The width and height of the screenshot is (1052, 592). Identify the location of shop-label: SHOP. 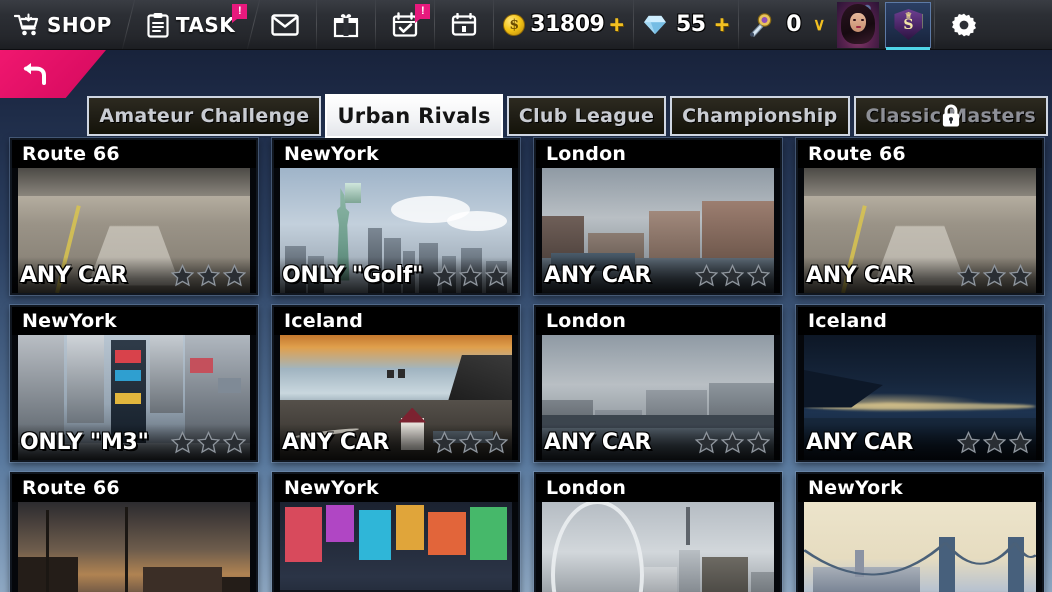
(79, 24).